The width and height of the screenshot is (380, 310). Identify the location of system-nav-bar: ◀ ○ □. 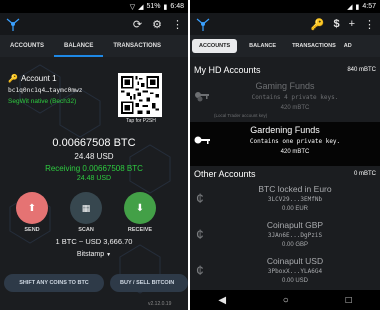
(285, 300).